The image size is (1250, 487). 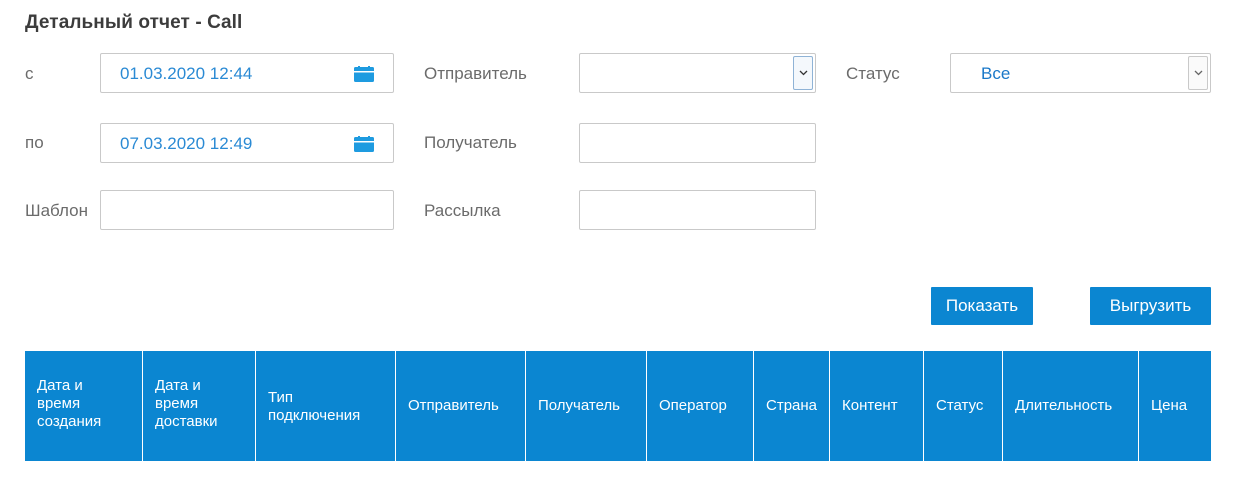 What do you see at coordinates (792, 406) in the screenshot?
I see `column-header: Страна` at bounding box center [792, 406].